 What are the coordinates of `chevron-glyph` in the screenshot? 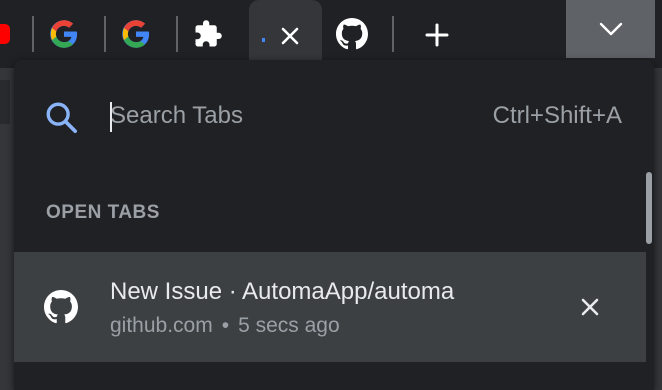 It's located at (610, 29).